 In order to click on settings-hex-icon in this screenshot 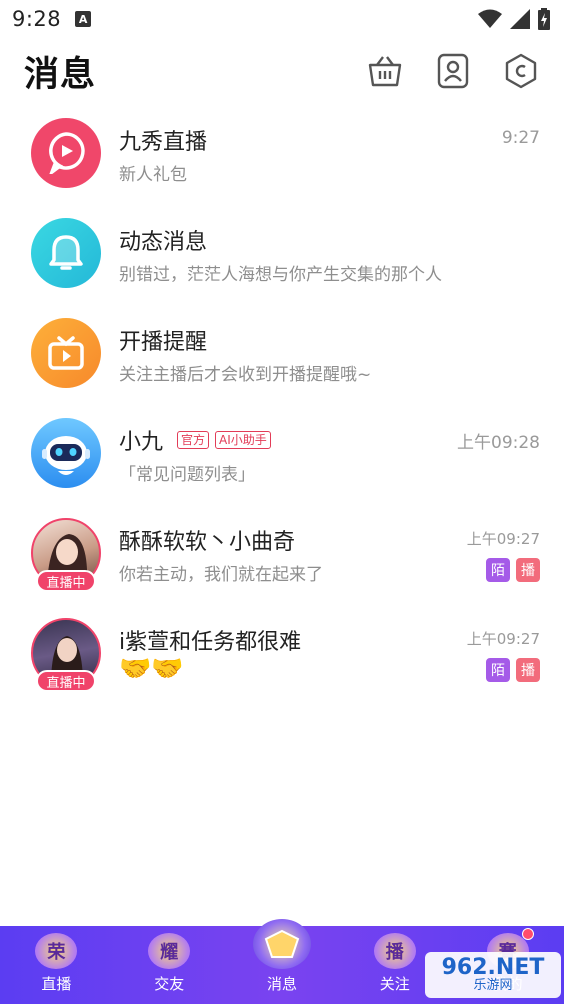, I will do `click(521, 71)`.